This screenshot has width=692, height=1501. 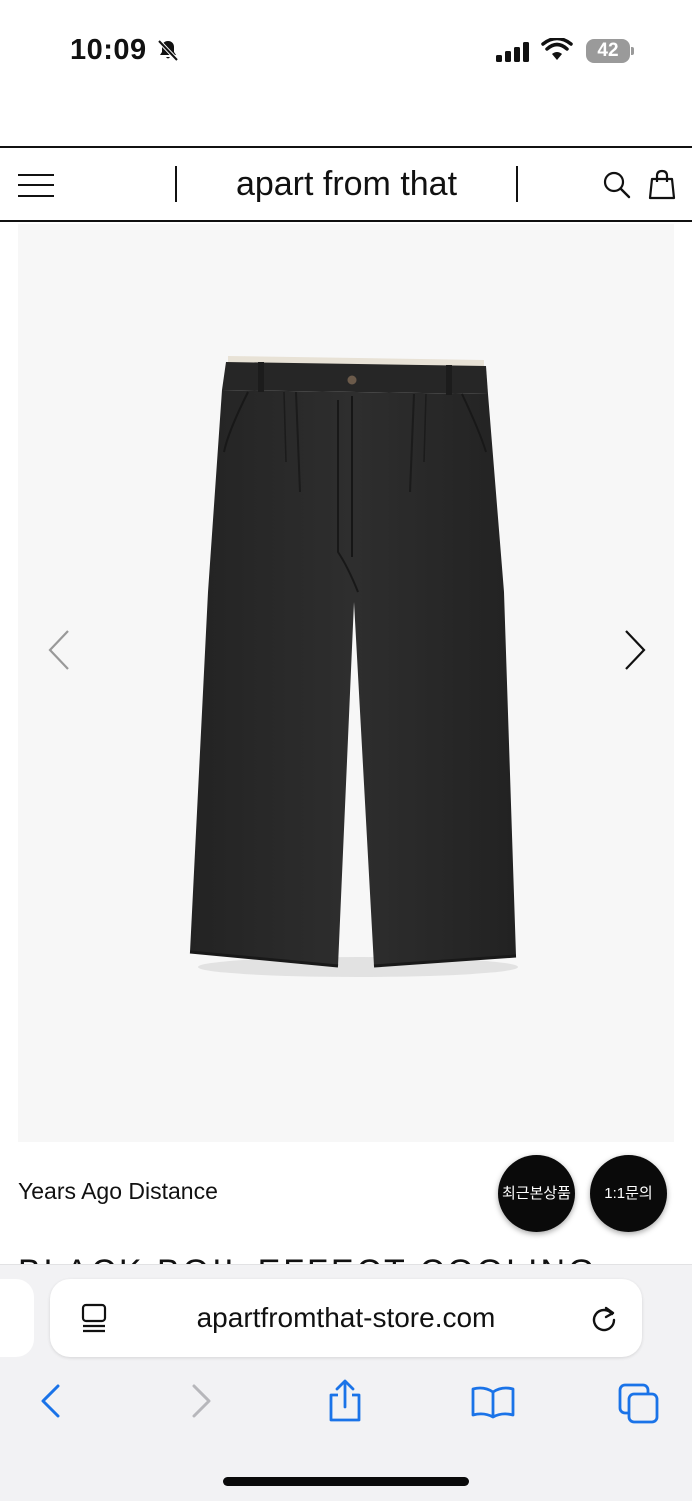 I want to click on battery-level: 42, so click(x=608, y=50).